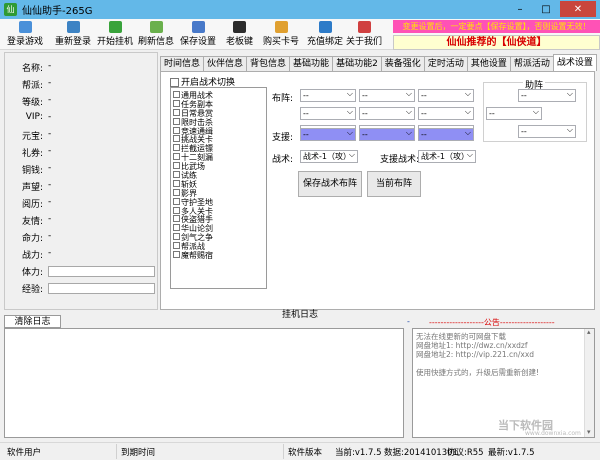 The height and width of the screenshot is (460, 600). I want to click on help-icon, so click(364, 27).